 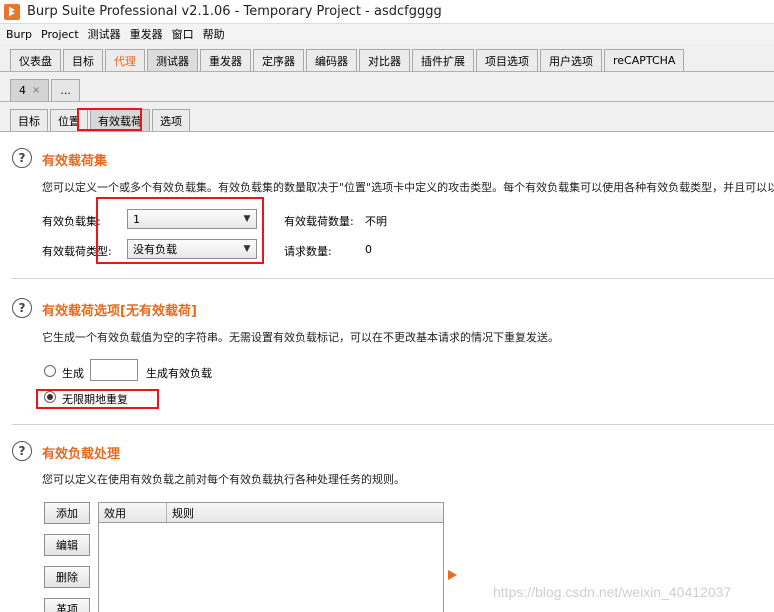 What do you see at coordinates (155, 249) in the screenshot?
I see `payload-type-value: 没有负载` at bounding box center [155, 249].